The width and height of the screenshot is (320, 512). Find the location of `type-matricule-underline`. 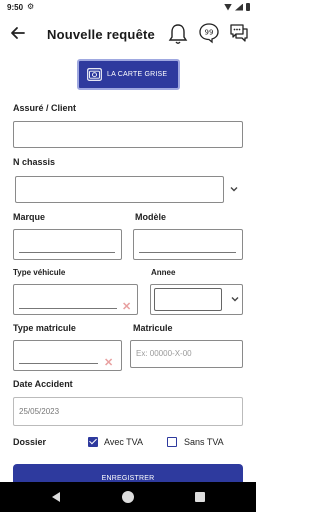

type-matricule-underline is located at coordinates (58, 363).